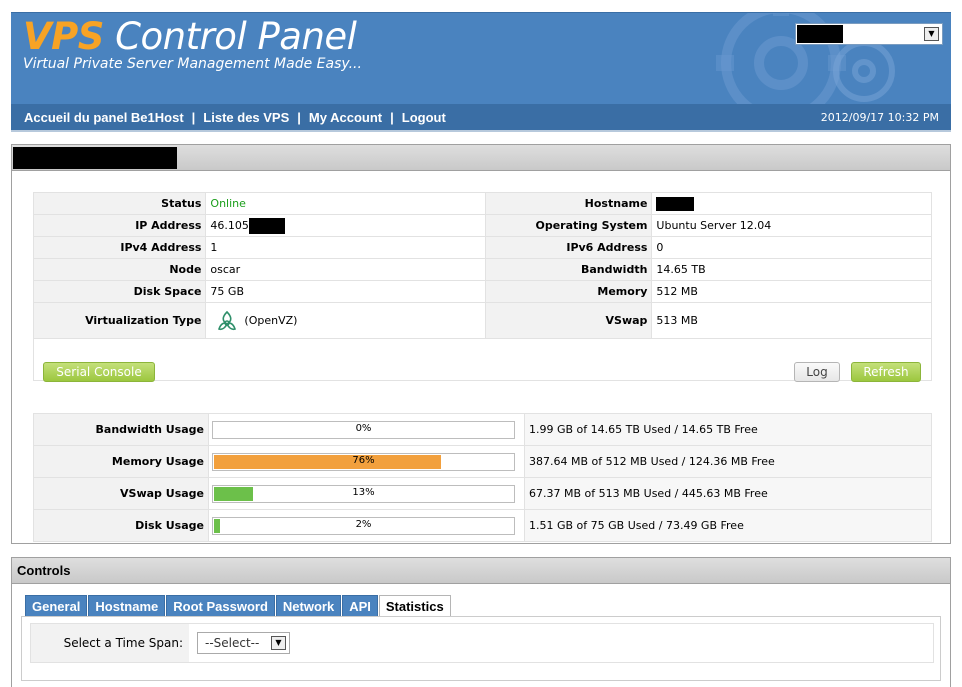 This screenshot has width=962, height=687. I want to click on progress-percent: 76%, so click(363, 460).